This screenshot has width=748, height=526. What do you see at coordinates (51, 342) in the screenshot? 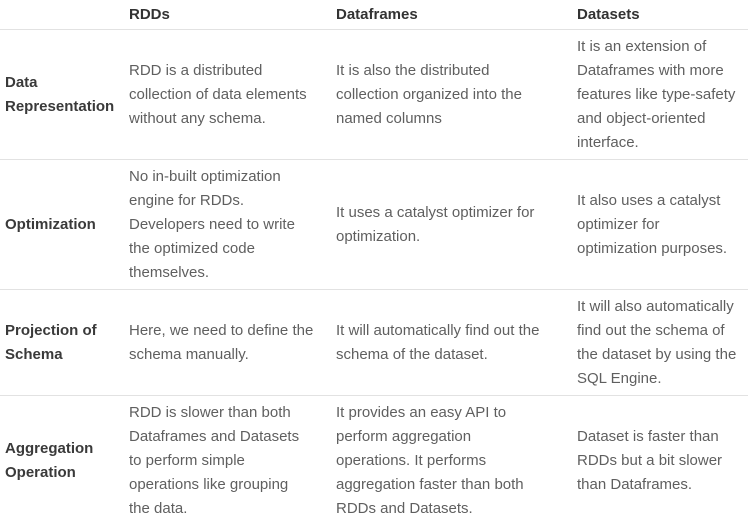
I see `row-label: Projection of Schema` at bounding box center [51, 342].